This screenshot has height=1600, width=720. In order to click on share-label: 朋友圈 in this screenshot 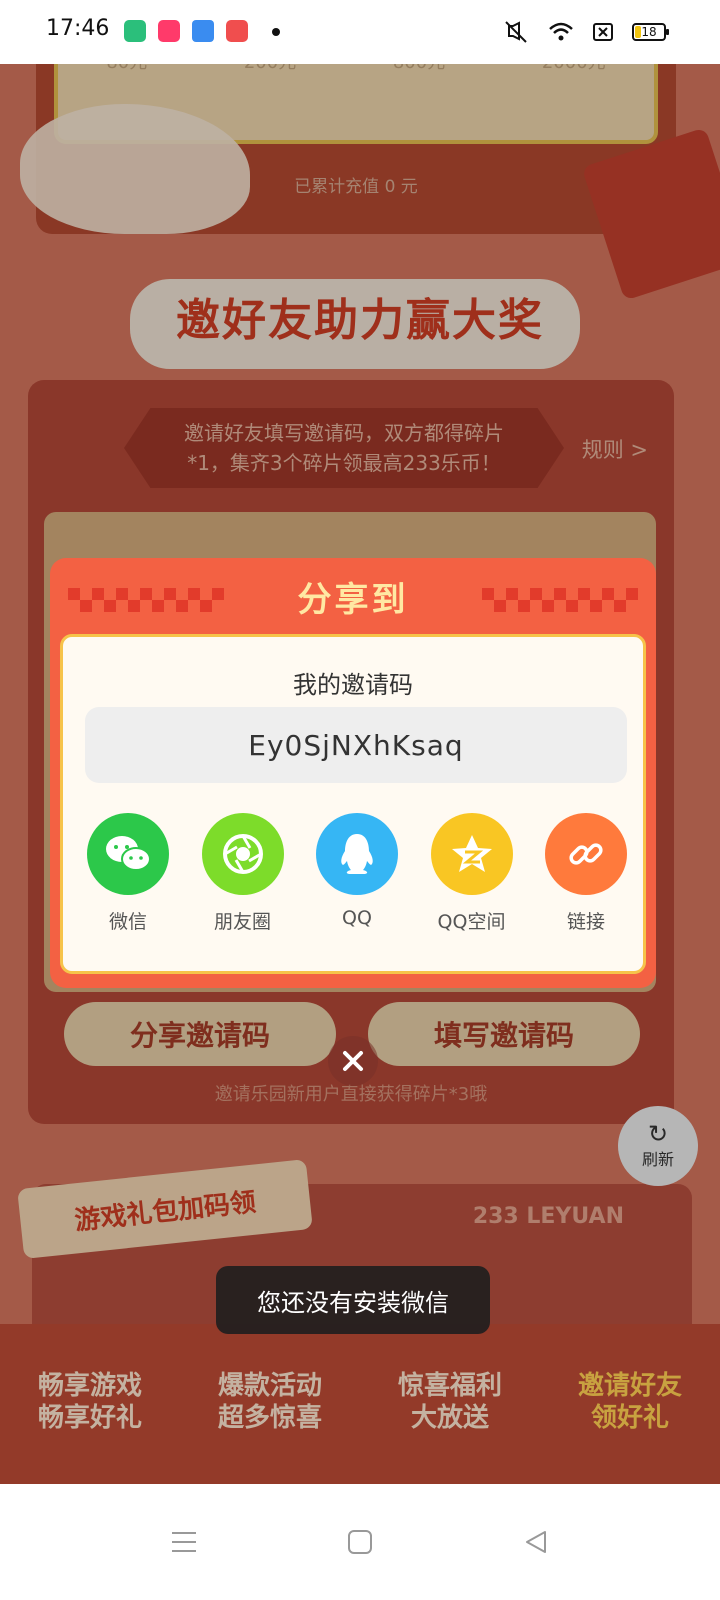, I will do `click(242, 922)`.